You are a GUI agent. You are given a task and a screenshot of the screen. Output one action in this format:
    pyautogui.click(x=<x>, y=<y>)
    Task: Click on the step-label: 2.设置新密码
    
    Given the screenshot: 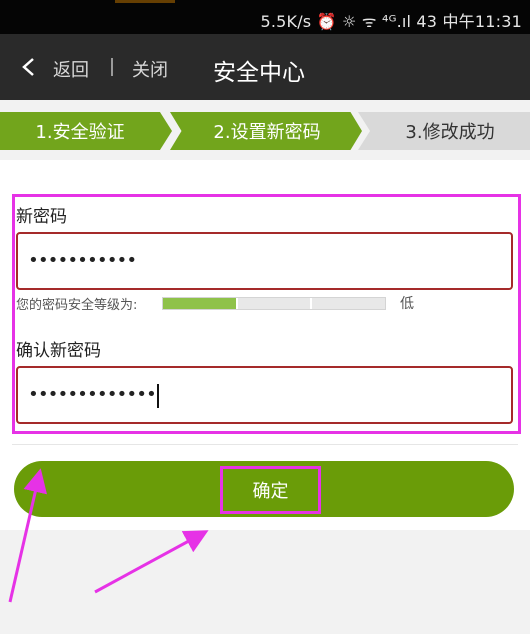 What is the action you would take?
    pyautogui.click(x=267, y=132)
    